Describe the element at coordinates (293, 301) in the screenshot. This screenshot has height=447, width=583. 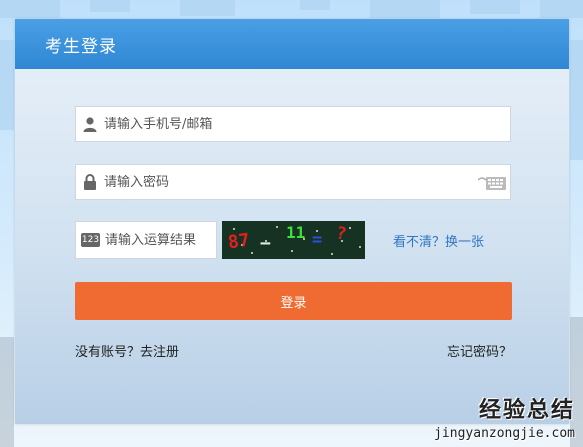
I see `login-button: 登录` at that location.